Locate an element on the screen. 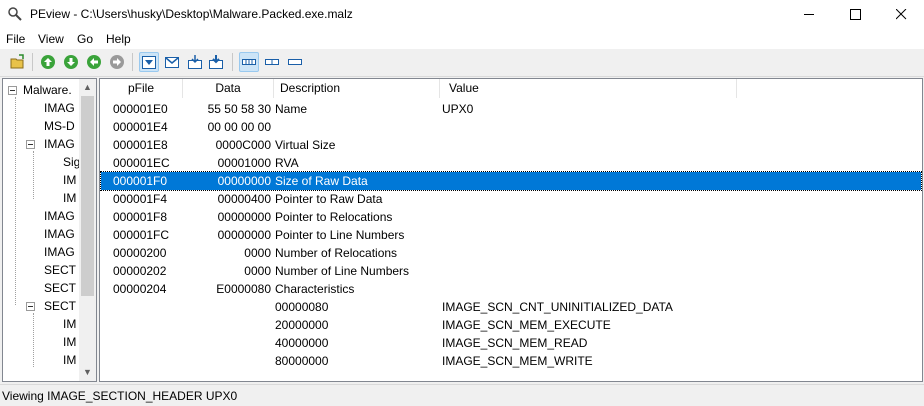 This screenshot has width=924, height=406. open-button is located at coordinates (18, 62).